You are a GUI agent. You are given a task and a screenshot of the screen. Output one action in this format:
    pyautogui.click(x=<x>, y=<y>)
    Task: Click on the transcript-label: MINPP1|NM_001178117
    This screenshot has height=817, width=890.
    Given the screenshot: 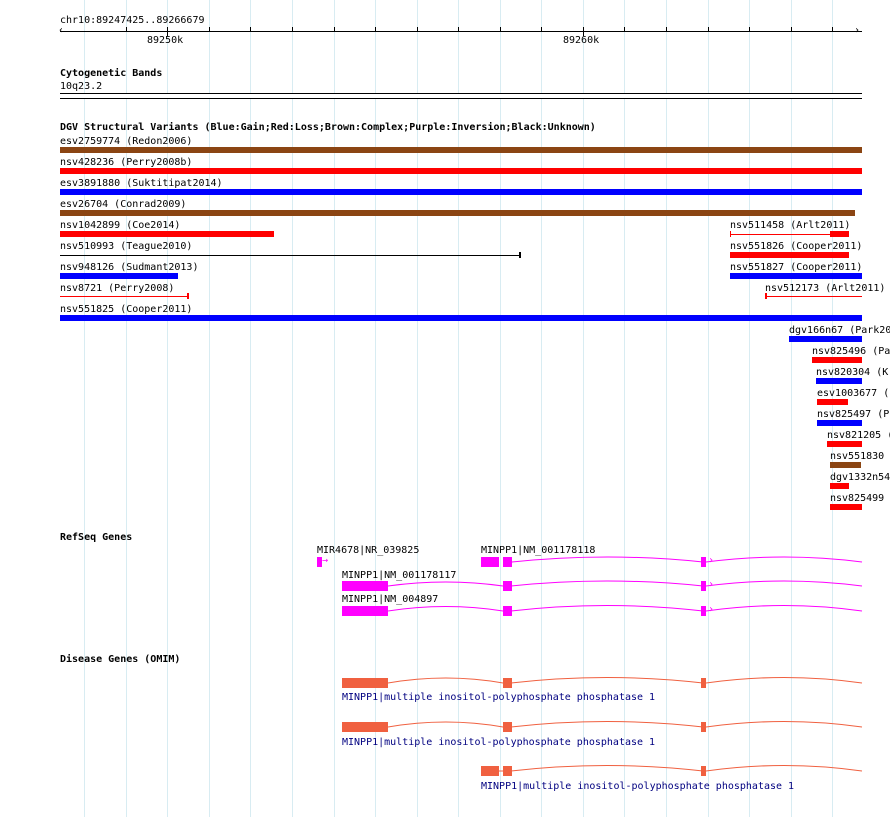 What is the action you would take?
    pyautogui.click(x=399, y=575)
    